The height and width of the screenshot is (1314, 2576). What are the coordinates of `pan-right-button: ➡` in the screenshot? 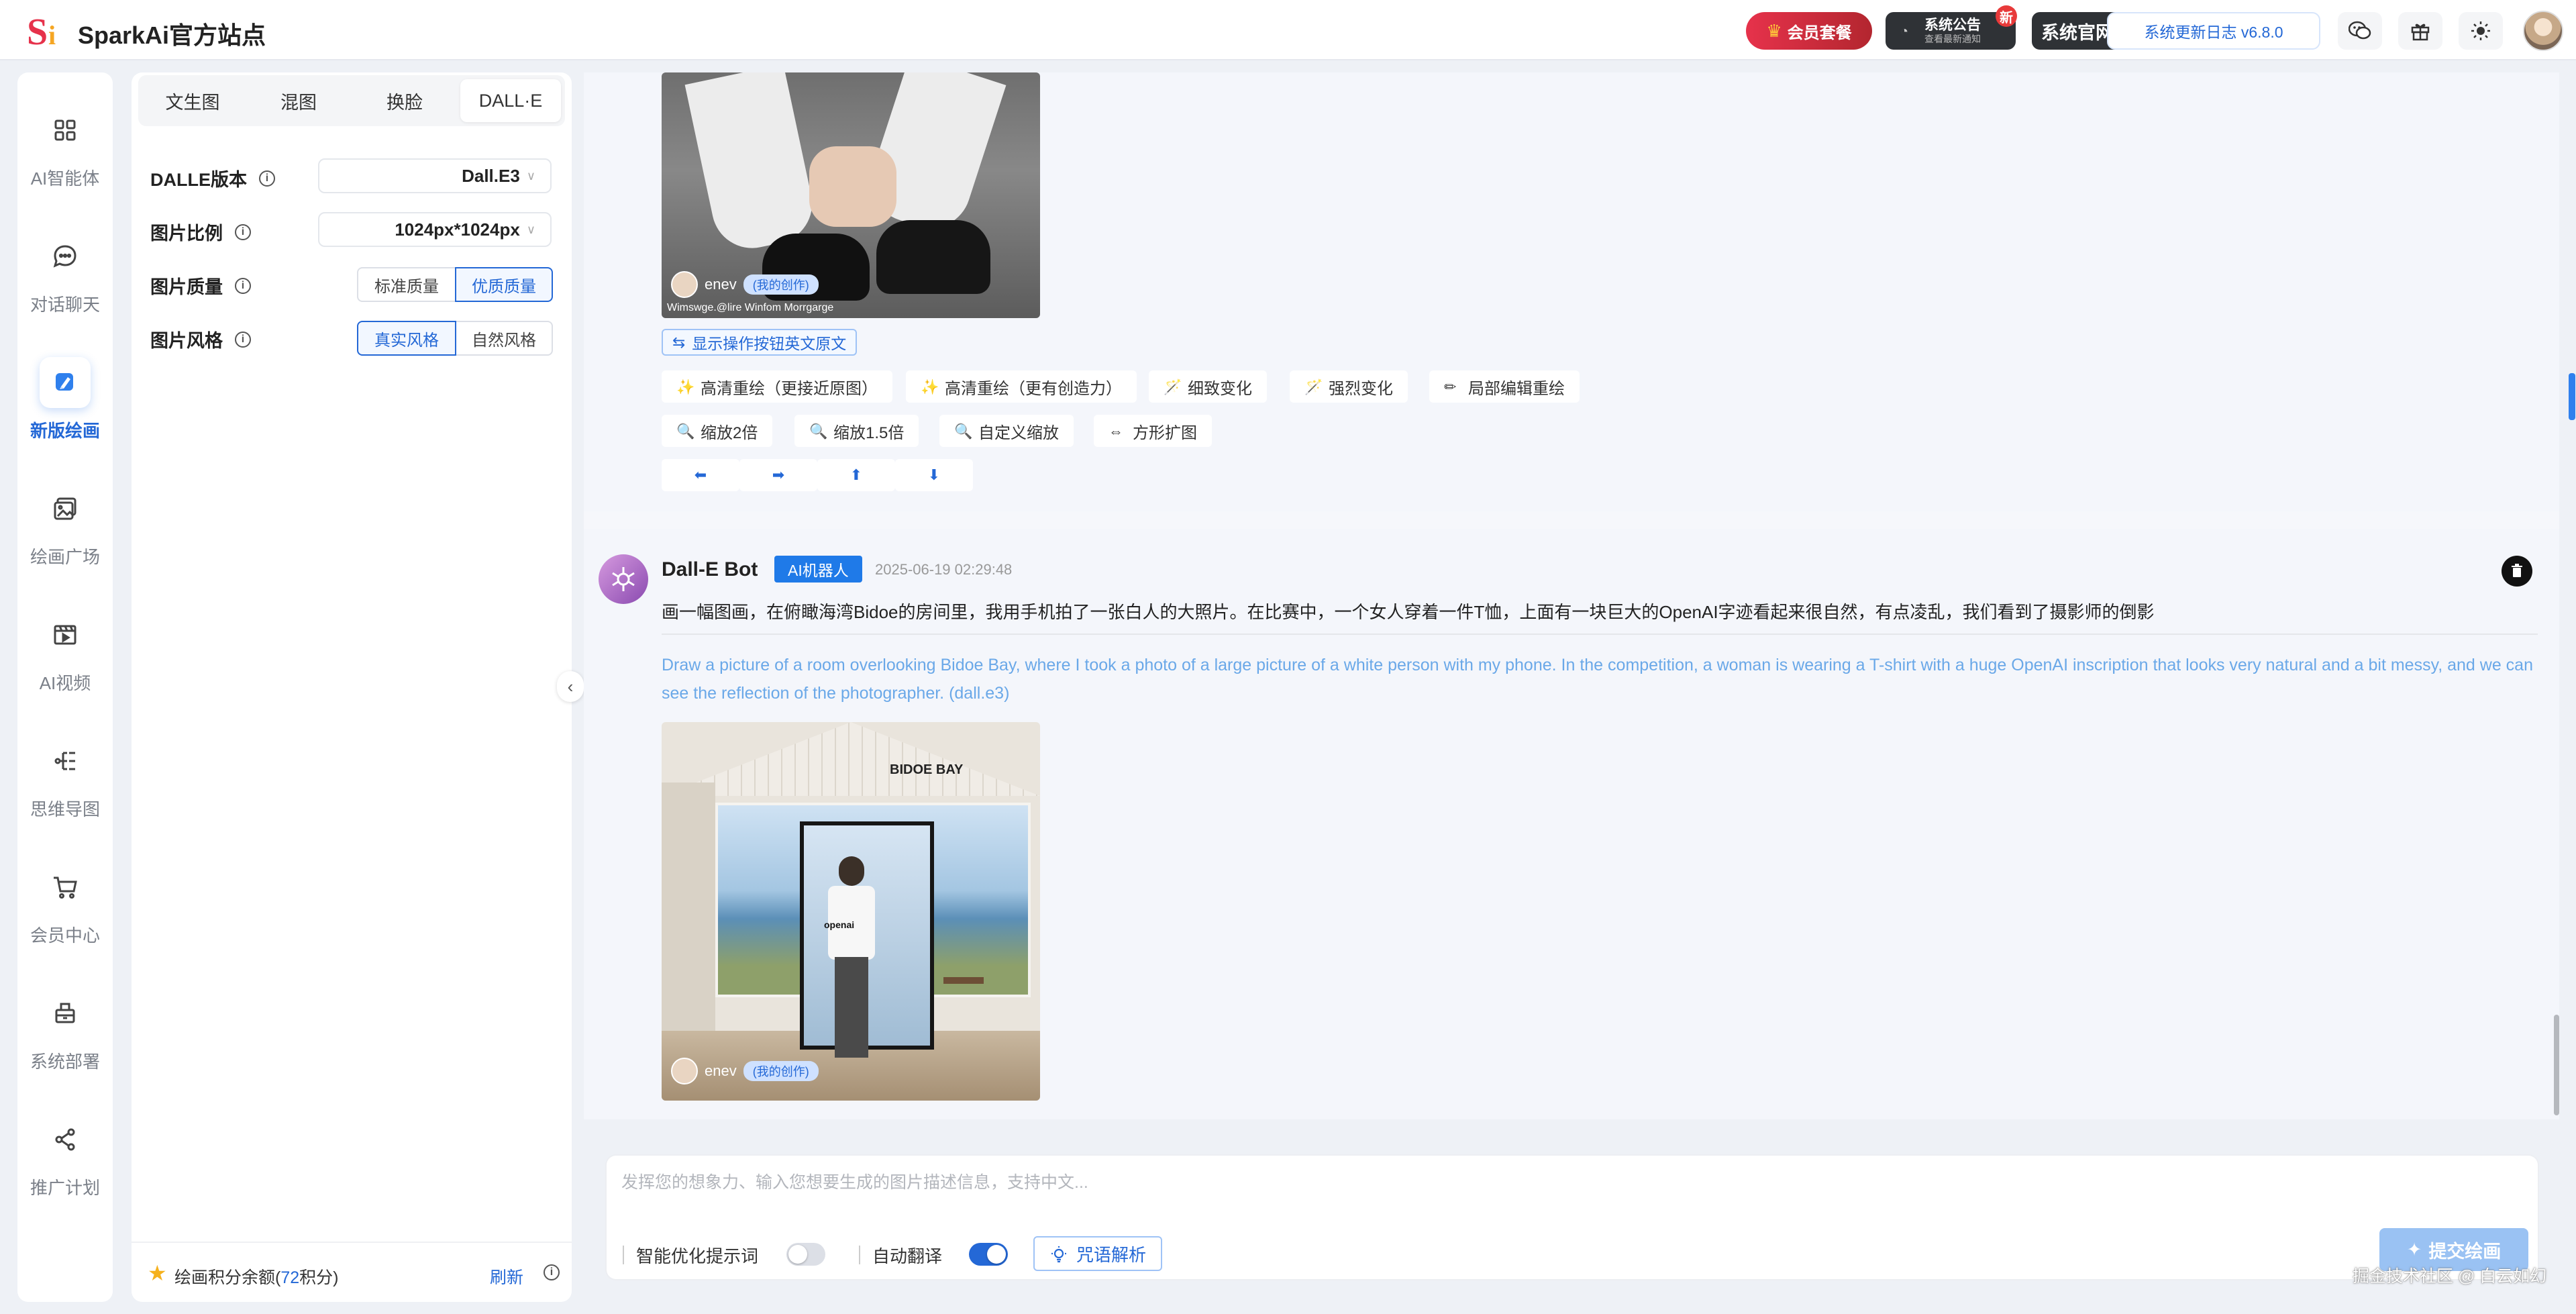 It's located at (778, 475).